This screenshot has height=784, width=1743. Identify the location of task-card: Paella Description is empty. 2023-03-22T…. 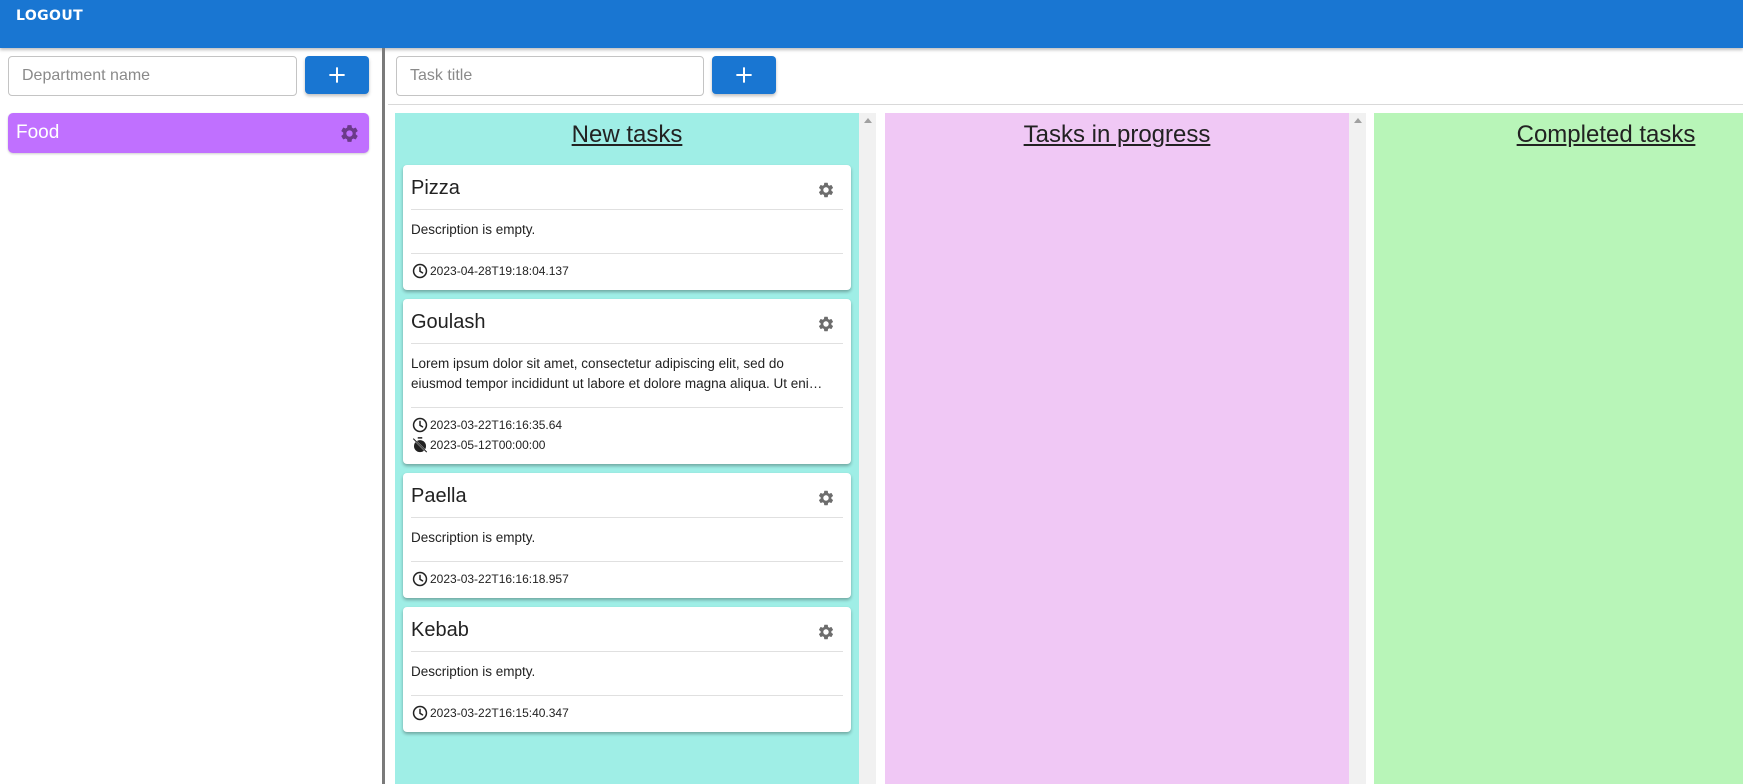
(627, 535).